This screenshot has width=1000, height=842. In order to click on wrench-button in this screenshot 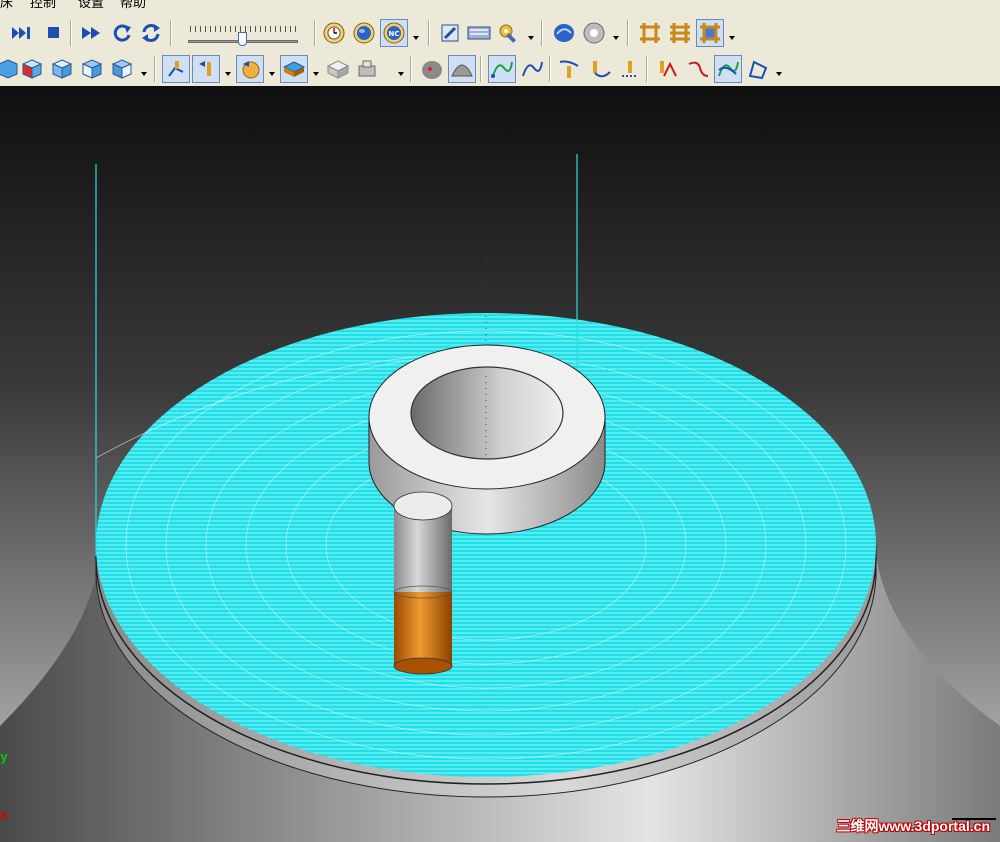, I will do `click(509, 33)`.